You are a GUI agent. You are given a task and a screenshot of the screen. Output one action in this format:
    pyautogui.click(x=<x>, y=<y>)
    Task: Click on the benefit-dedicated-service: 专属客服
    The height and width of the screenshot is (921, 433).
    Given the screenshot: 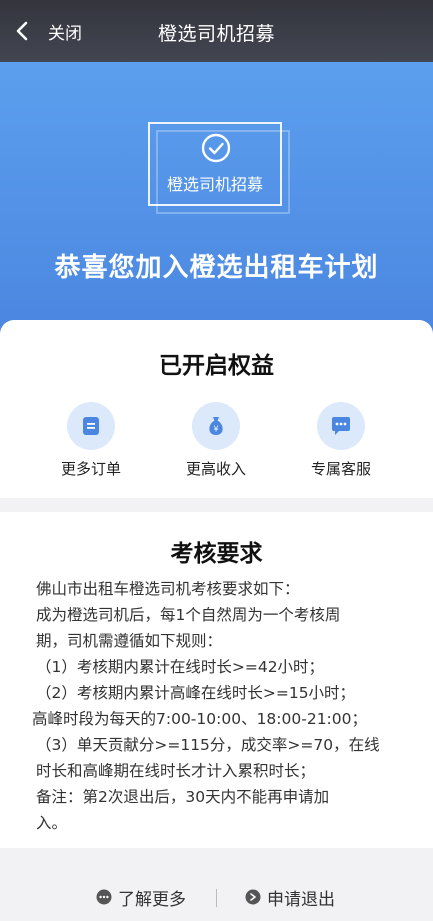 What is the action you would take?
    pyautogui.click(x=341, y=440)
    